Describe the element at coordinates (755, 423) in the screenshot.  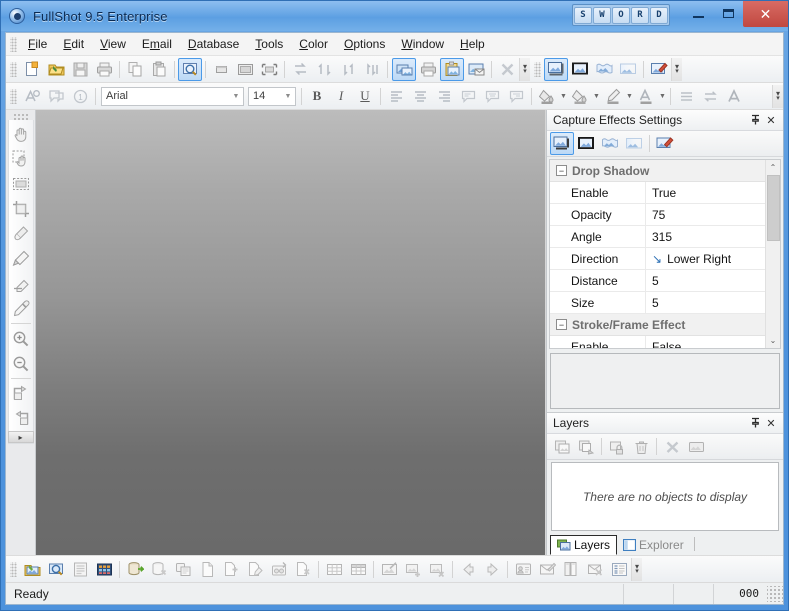
I see `pin-icon` at that location.